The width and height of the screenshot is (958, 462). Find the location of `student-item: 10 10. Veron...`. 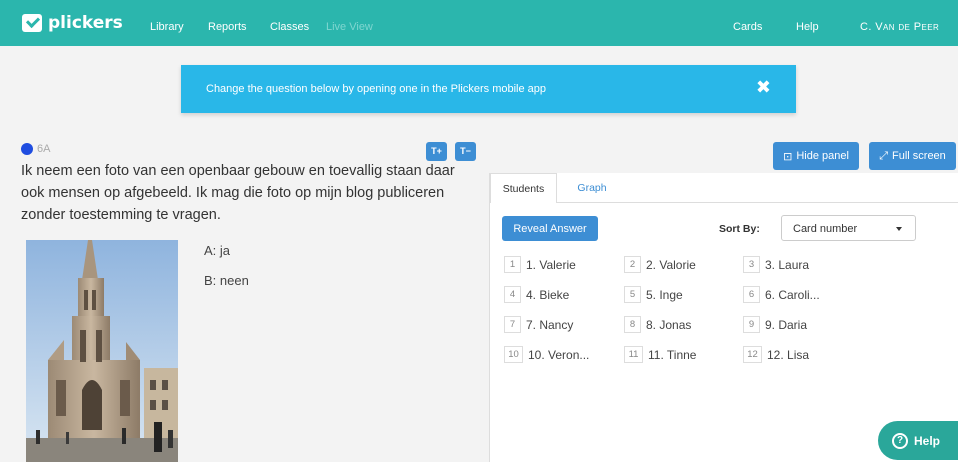

student-item: 10 10. Veron... is located at coordinates (546, 354).